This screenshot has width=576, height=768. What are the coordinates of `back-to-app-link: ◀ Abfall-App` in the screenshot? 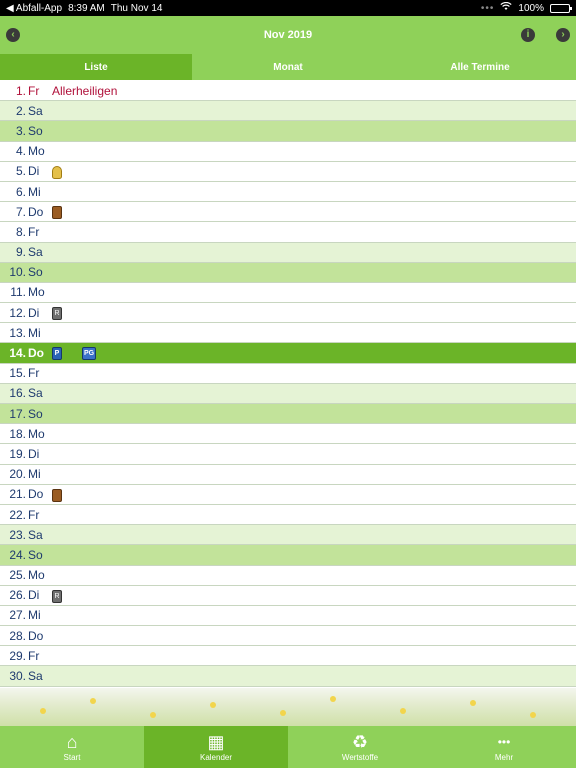 It's located at (34, 8).